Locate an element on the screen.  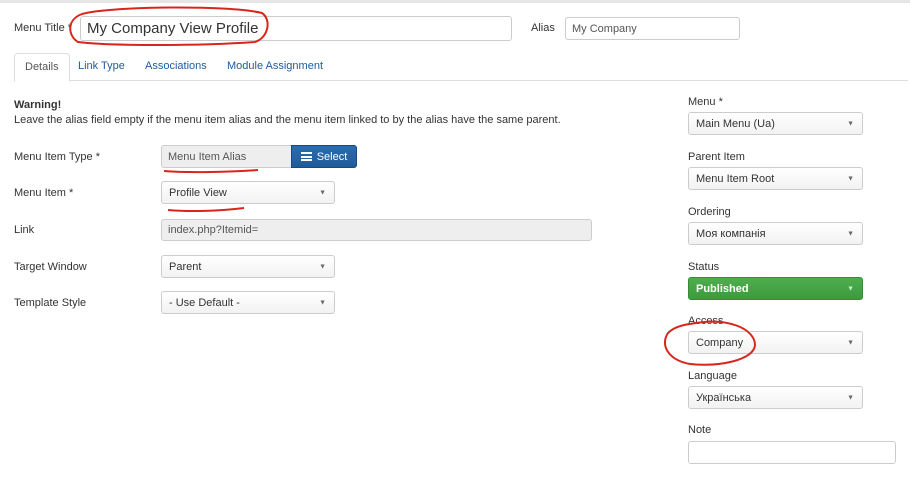
access-label: Access is located at coordinates (706, 321).